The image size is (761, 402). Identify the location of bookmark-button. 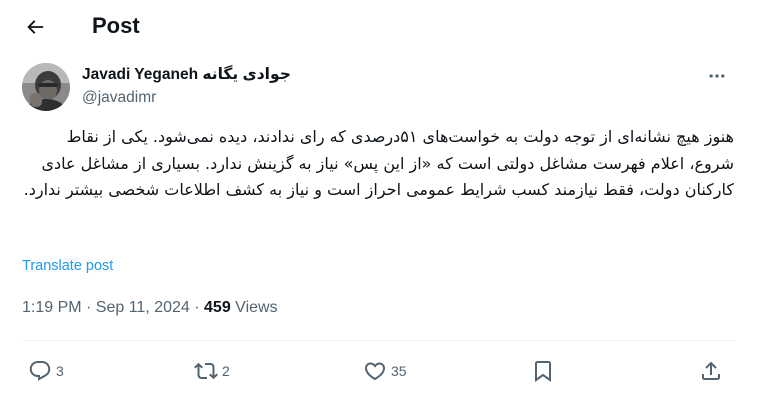
(543, 371).